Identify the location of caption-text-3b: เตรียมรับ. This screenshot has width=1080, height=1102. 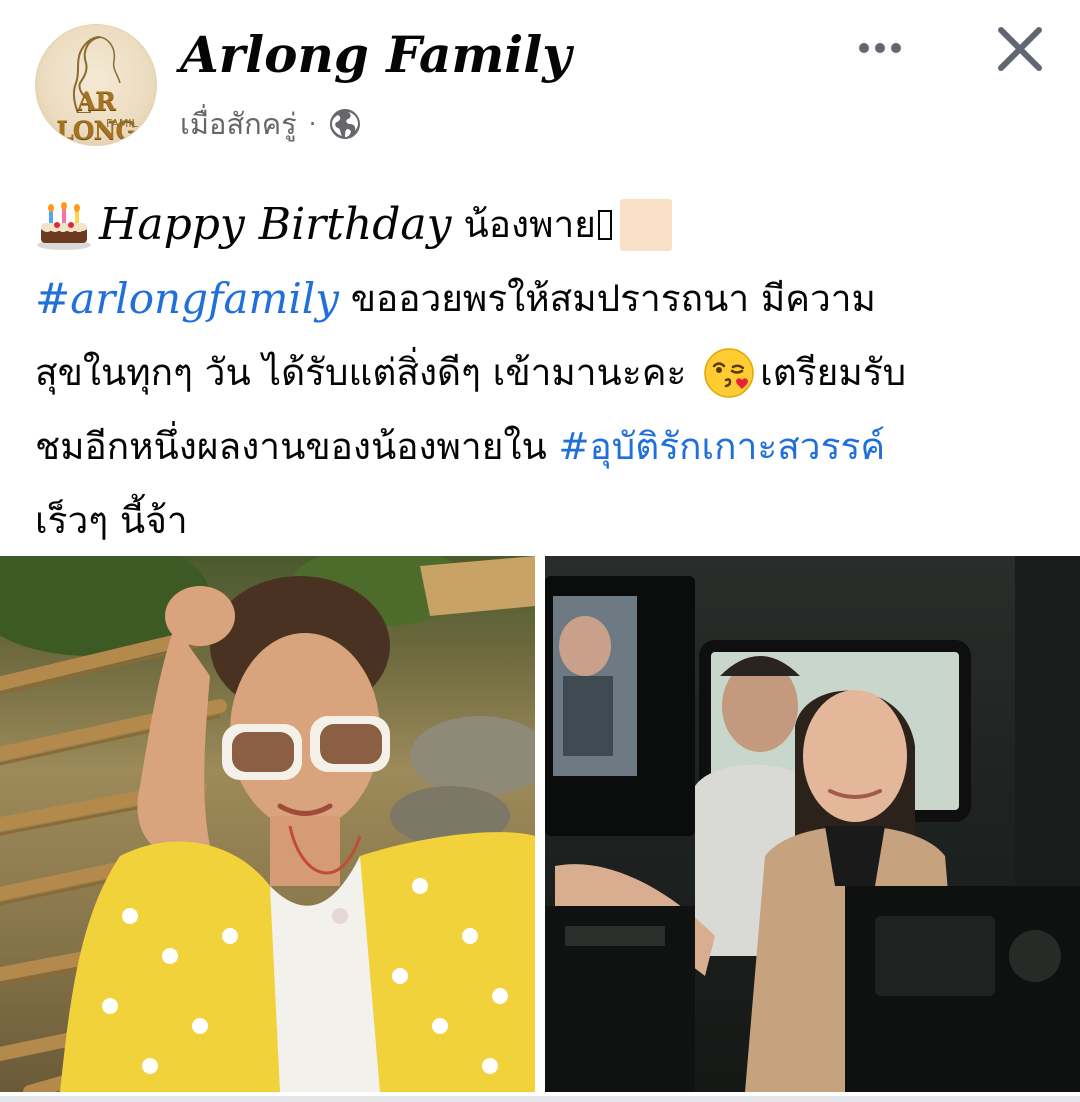
(833, 372).